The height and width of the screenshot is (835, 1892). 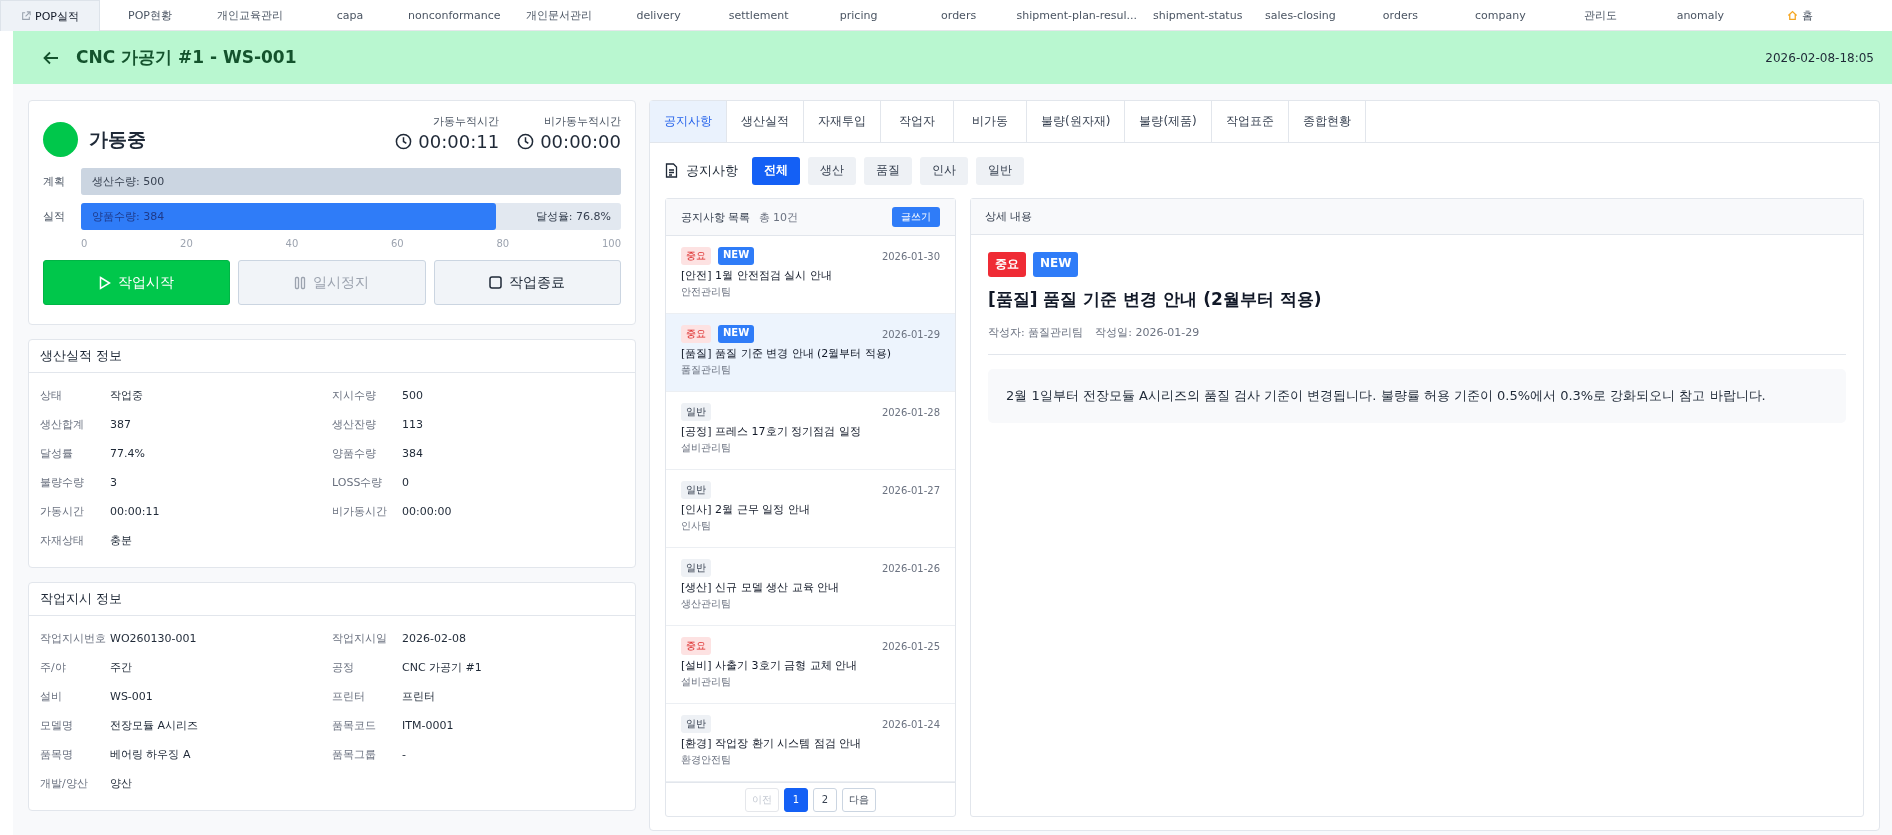 I want to click on panel-tab: 불량(제품), so click(x=1168, y=121).